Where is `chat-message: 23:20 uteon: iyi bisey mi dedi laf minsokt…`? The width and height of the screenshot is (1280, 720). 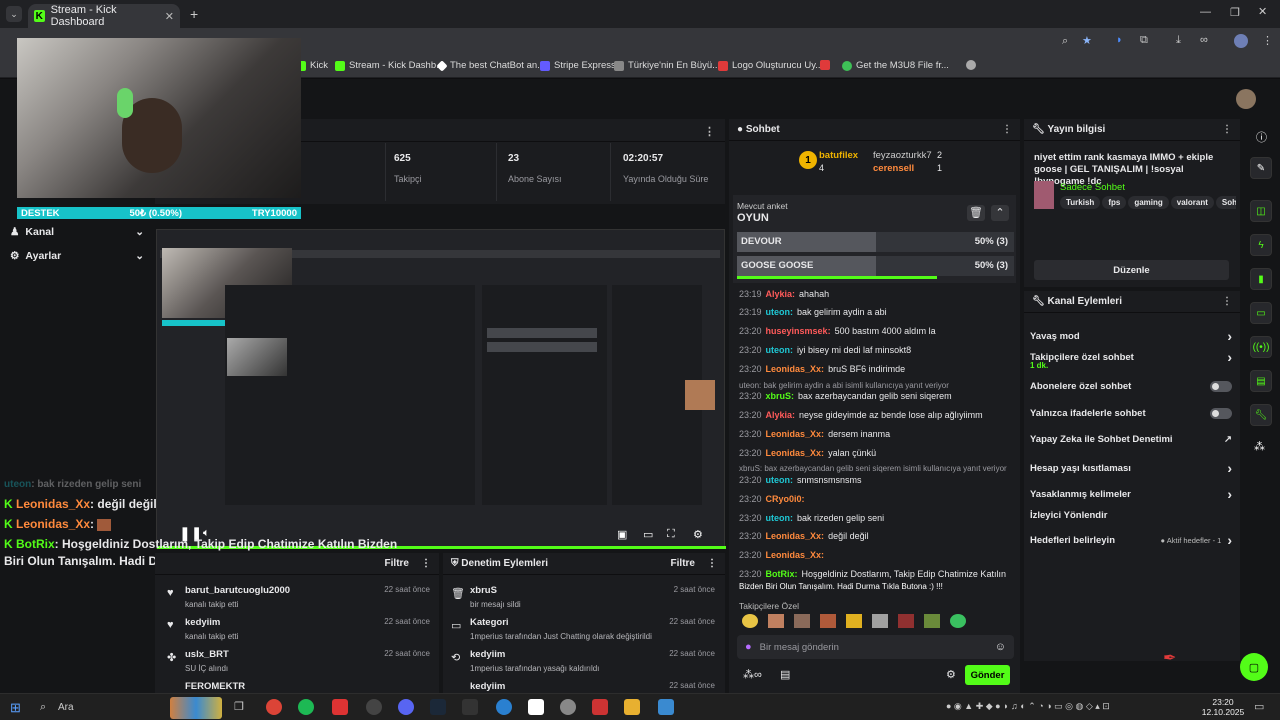
chat-message: 23:20 uteon: iyi bisey mi dedi laf minsokt… is located at coordinates (825, 350).